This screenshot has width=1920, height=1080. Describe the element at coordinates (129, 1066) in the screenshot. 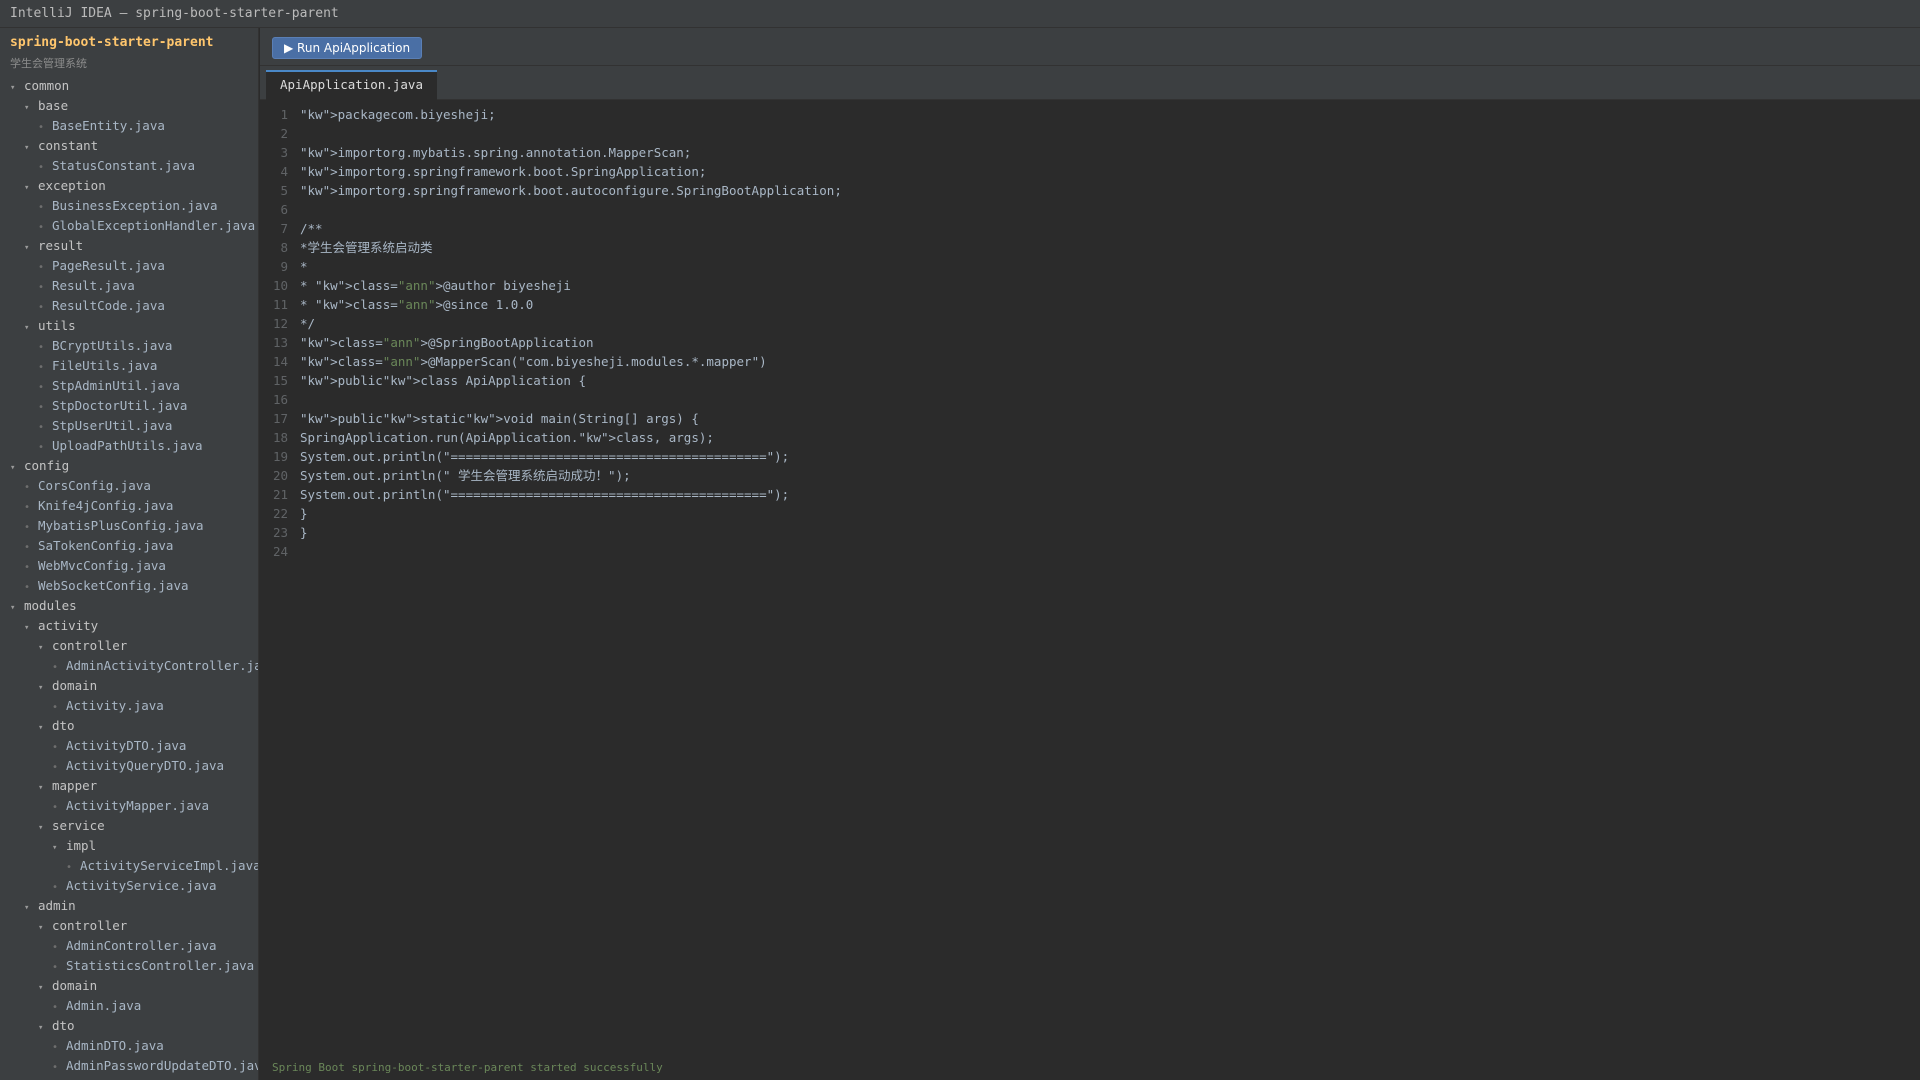

I see `tree-file: • AdminPasswordUpdateDTO.java` at that location.